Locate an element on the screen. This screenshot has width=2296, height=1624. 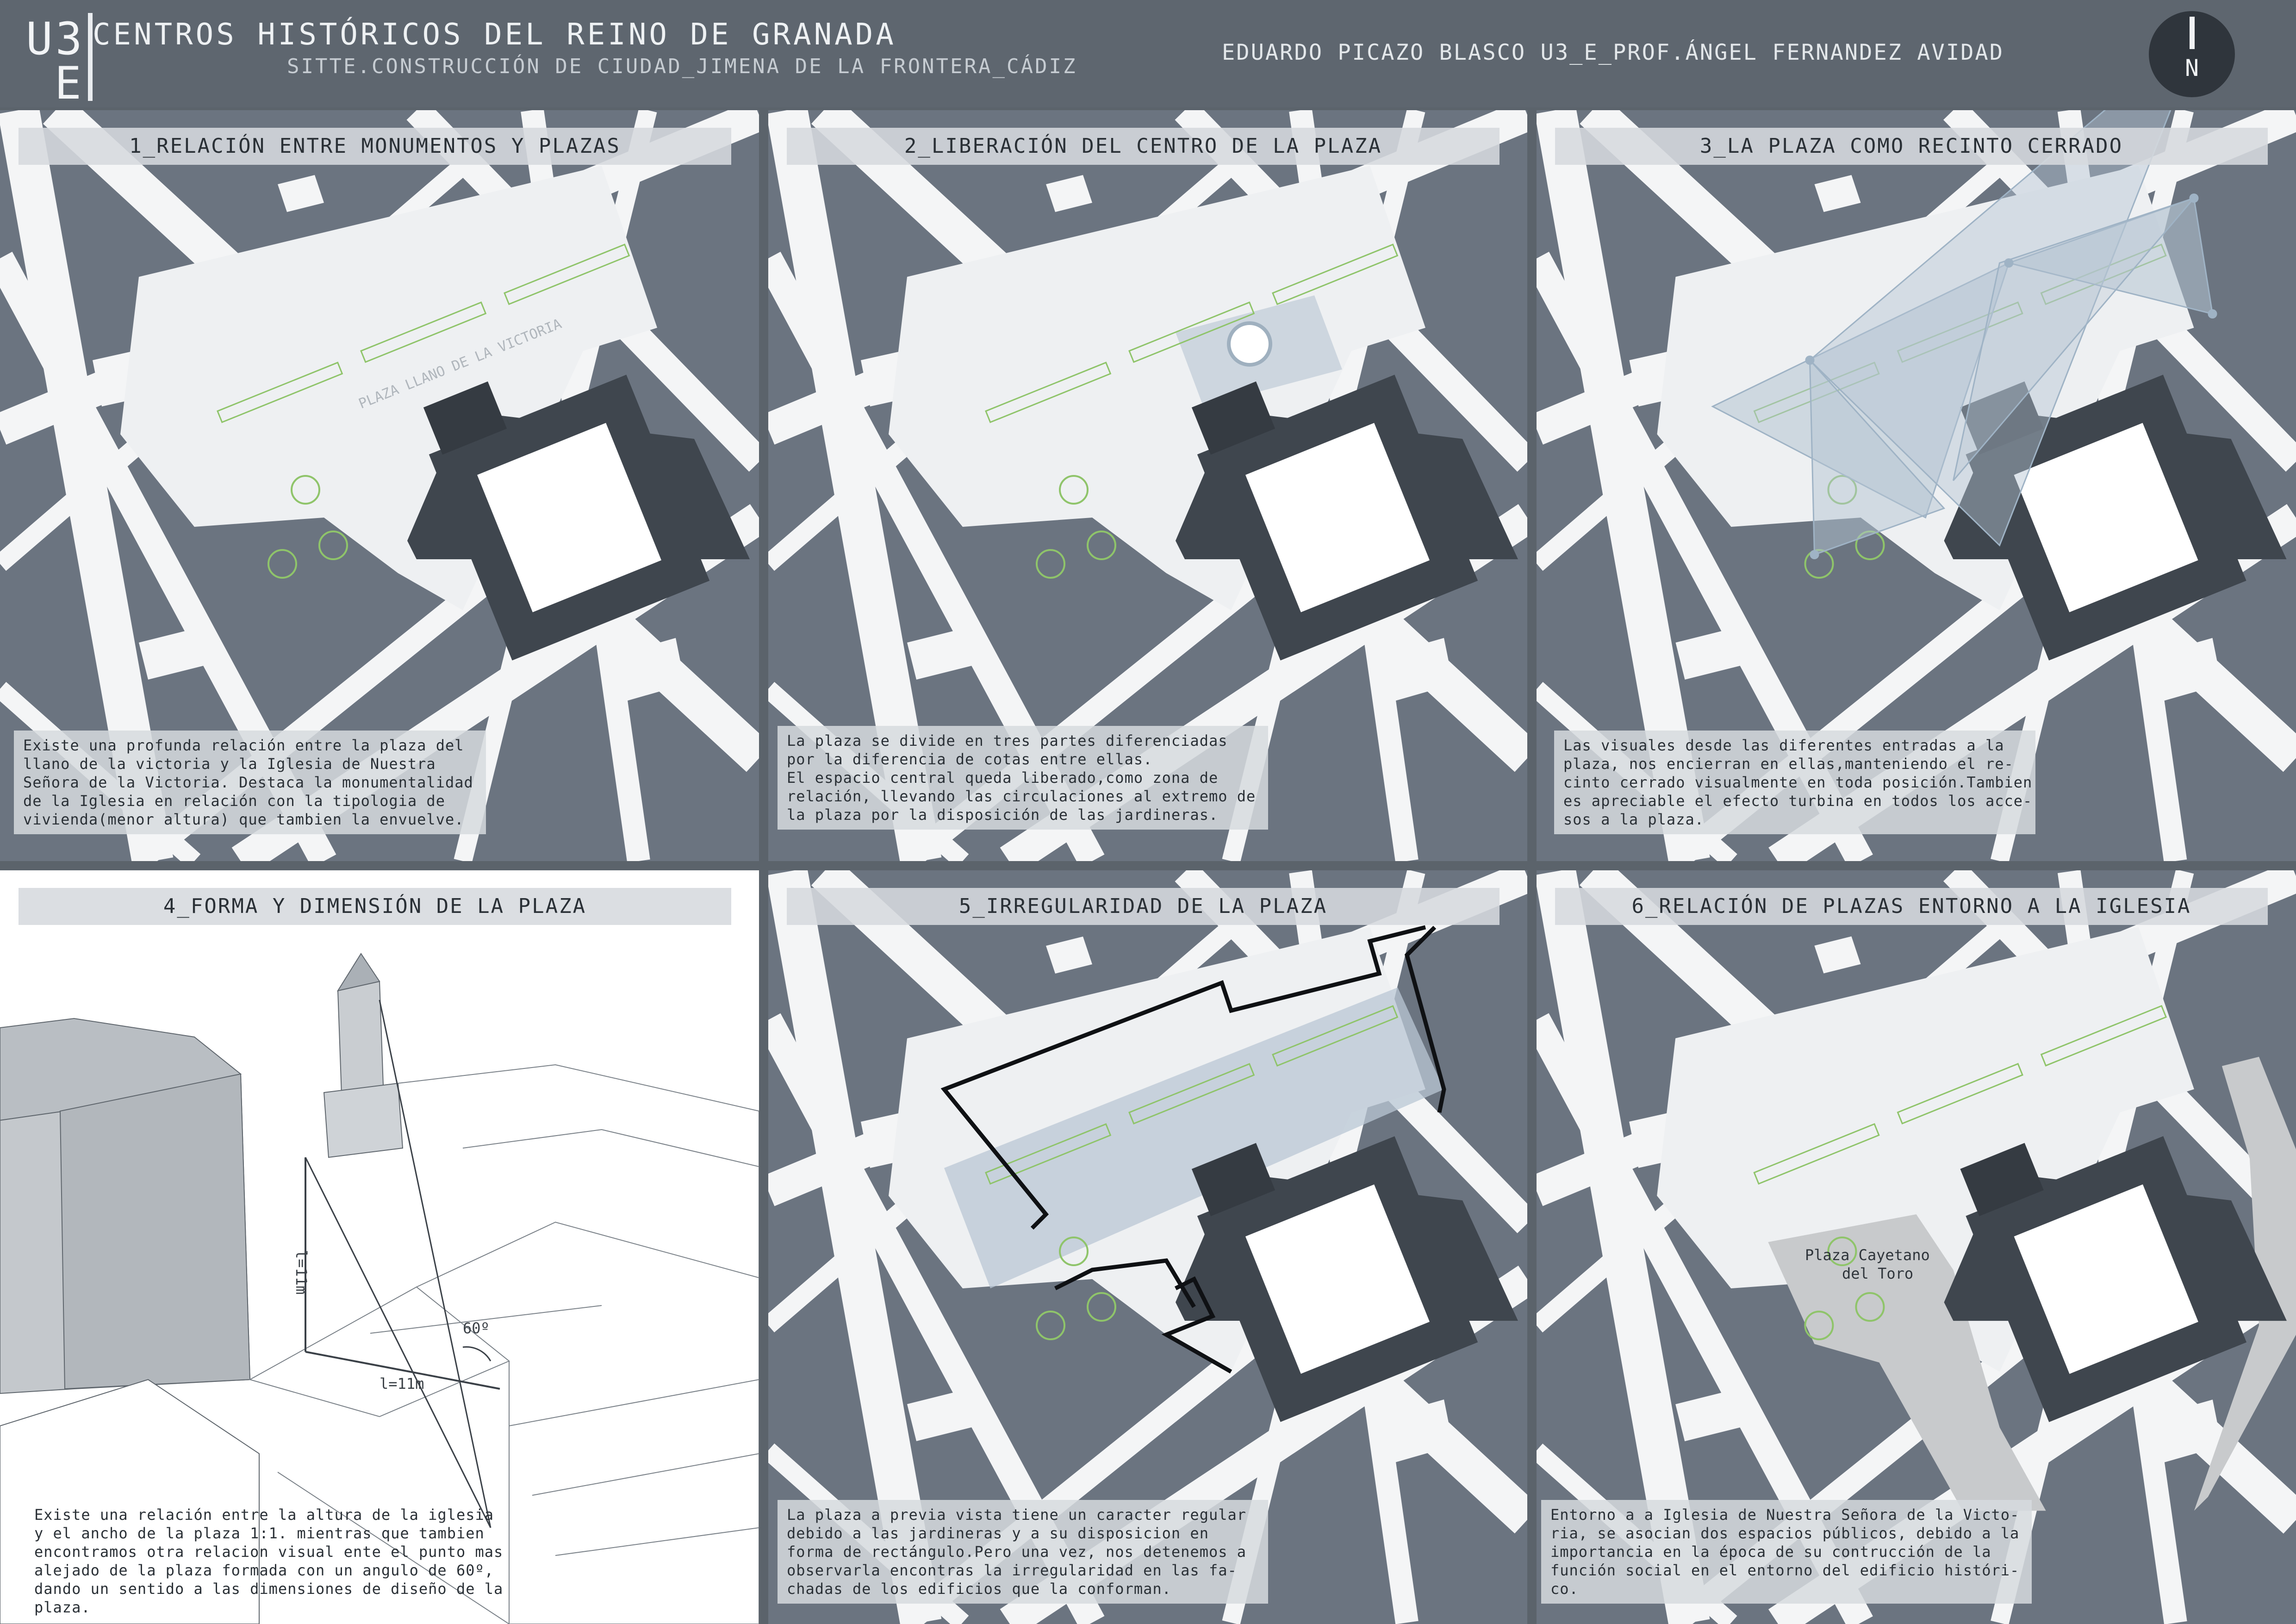
desc-line: sos a la plaza. is located at coordinates (1633, 819).